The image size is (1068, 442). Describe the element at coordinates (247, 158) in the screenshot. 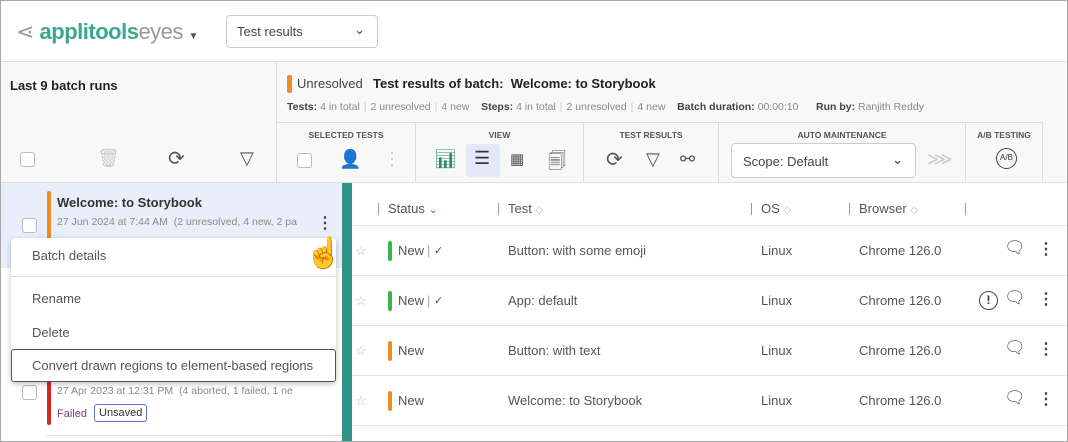

I see `filter-icon: ▽` at that location.